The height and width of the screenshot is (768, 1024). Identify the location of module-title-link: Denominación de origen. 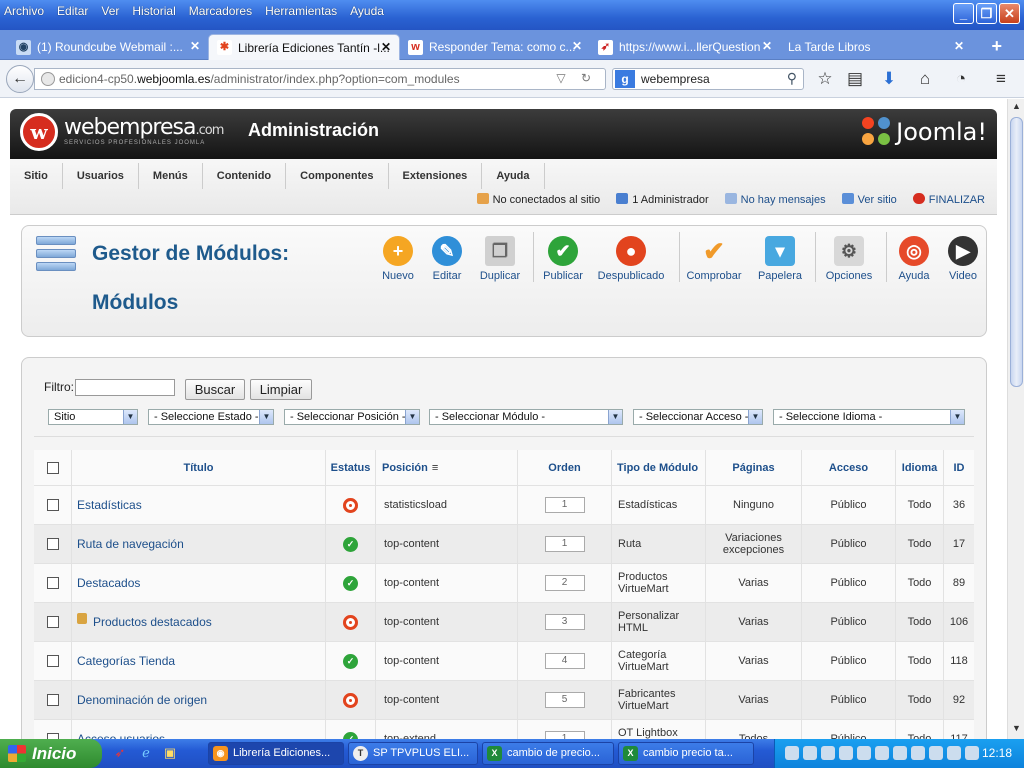
(142, 700).